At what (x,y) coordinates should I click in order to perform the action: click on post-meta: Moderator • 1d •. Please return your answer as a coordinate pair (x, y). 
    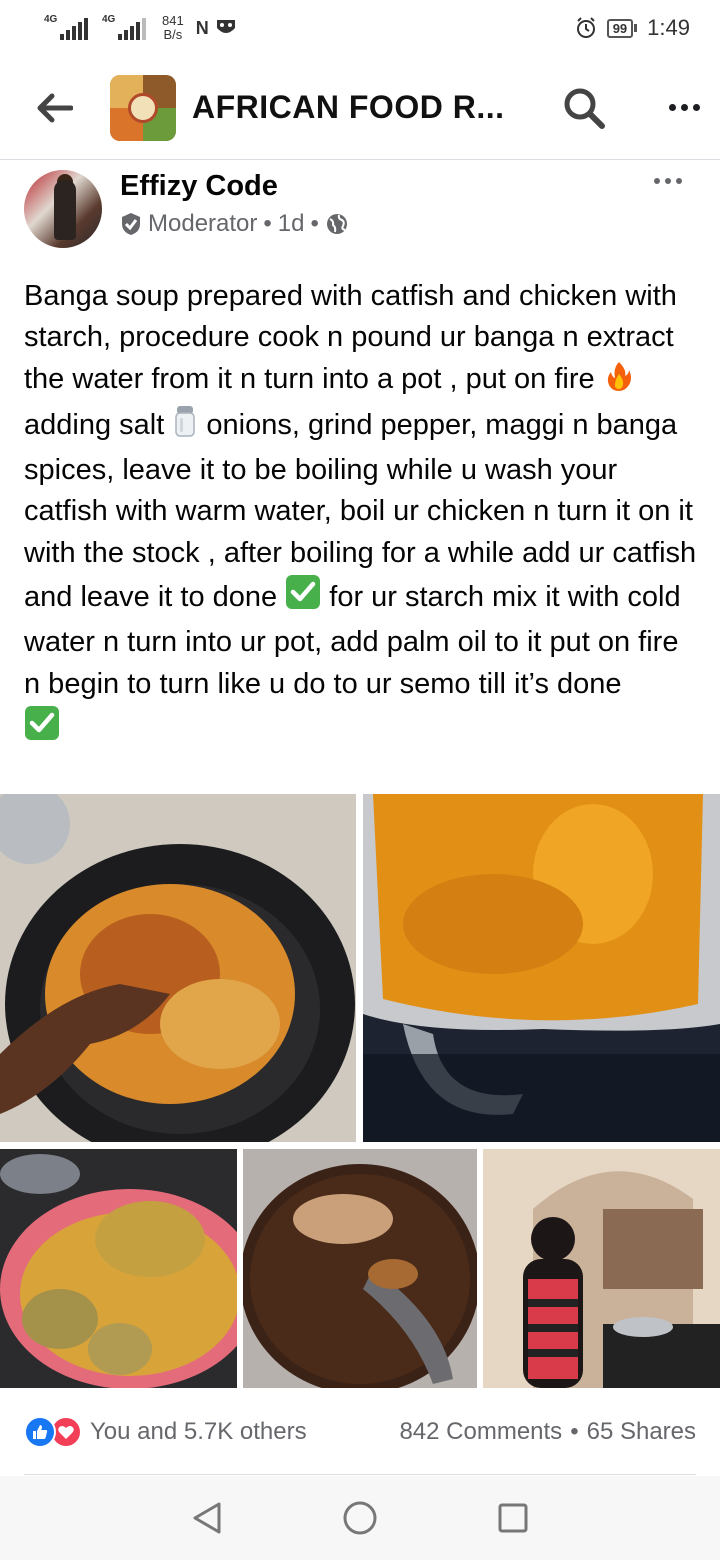
    Looking at the image, I should click on (234, 224).